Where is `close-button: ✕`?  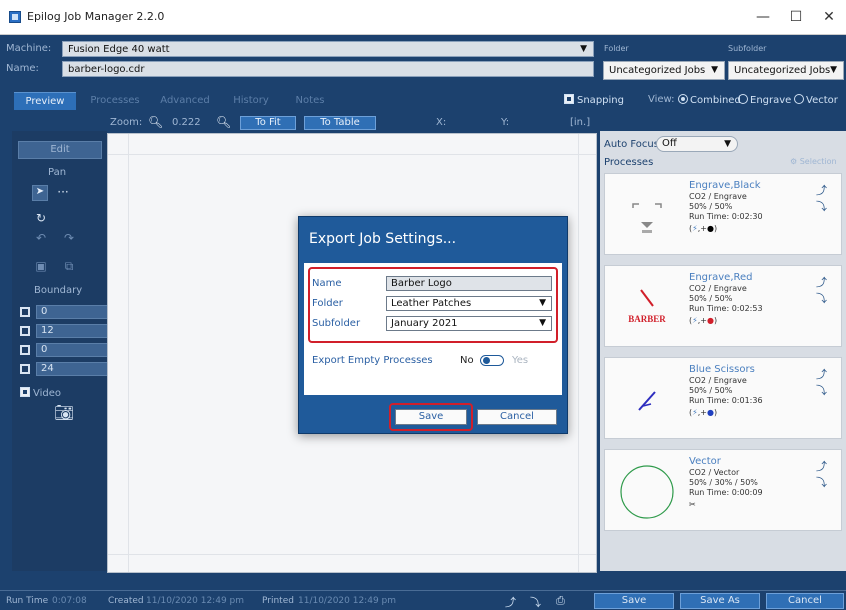 close-button: ✕ is located at coordinates (829, 17).